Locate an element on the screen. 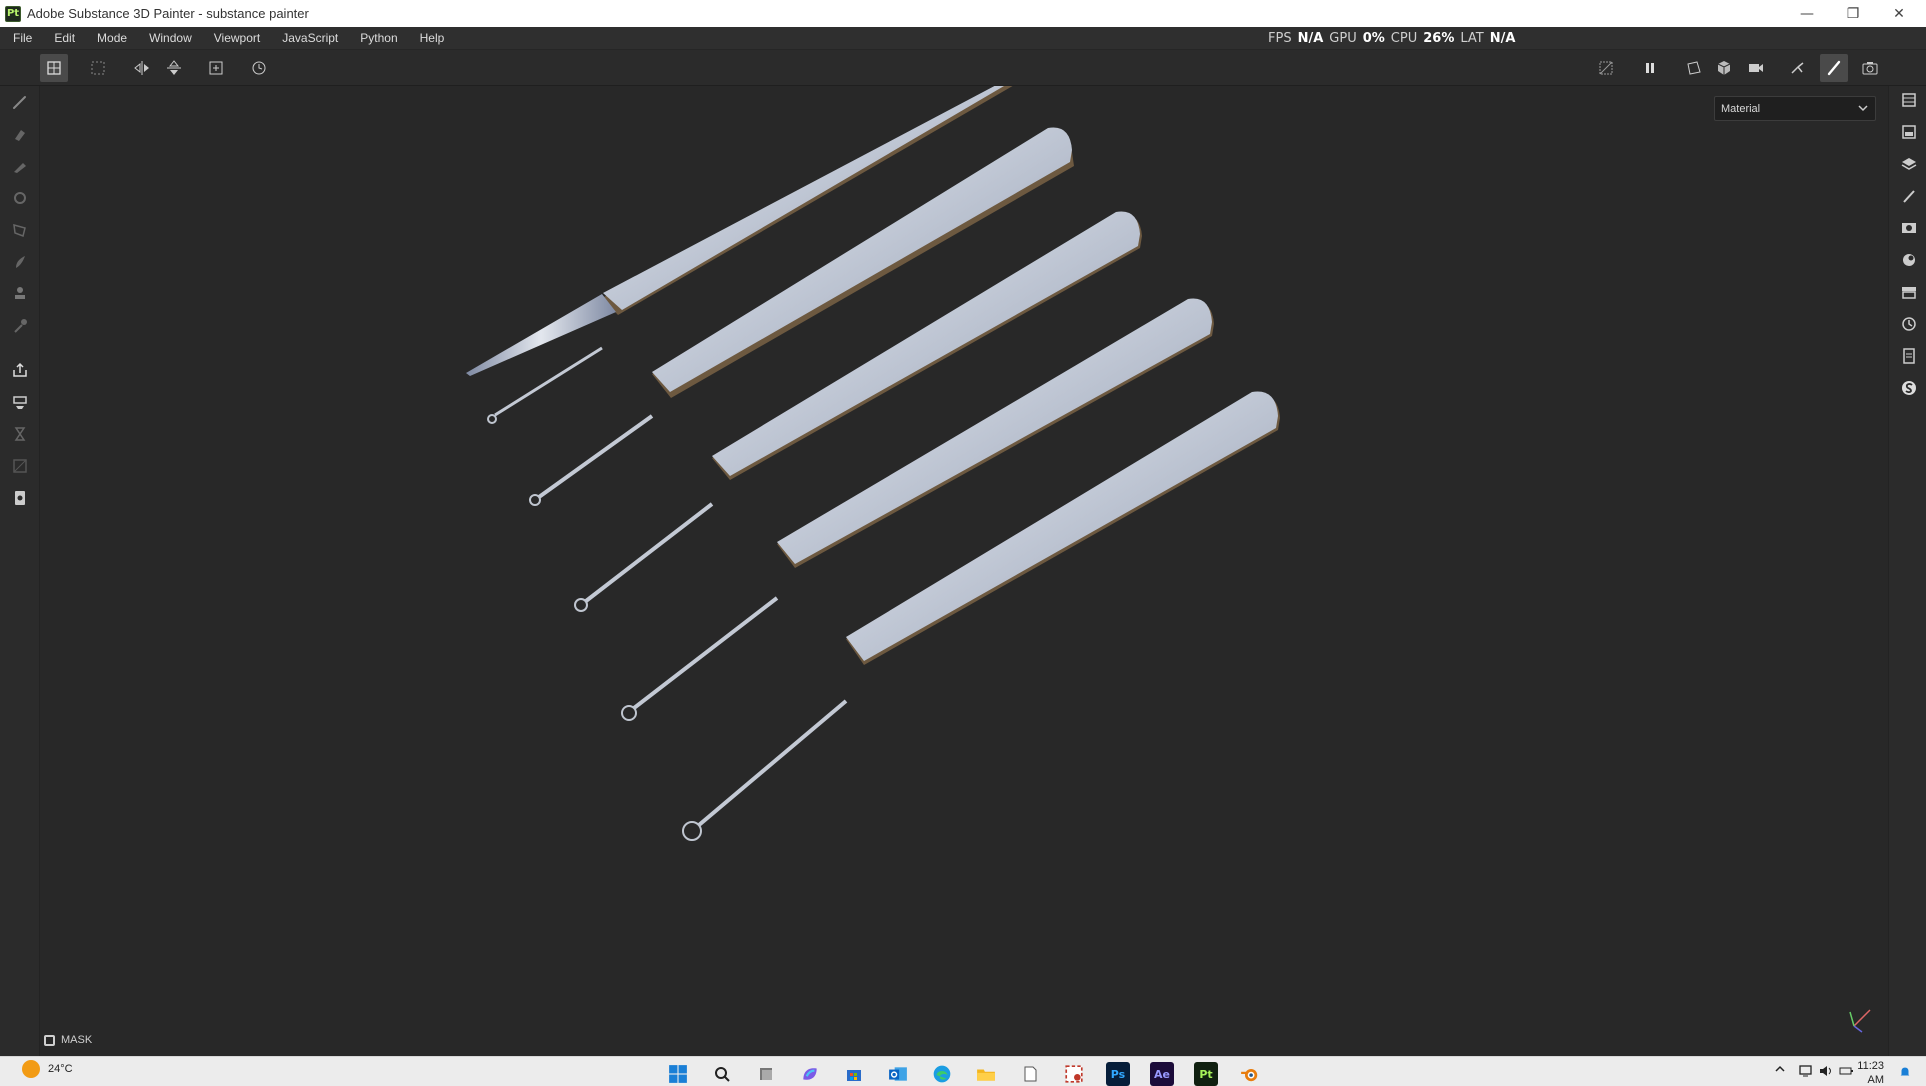  pause-render-button is located at coordinates (1650, 68).